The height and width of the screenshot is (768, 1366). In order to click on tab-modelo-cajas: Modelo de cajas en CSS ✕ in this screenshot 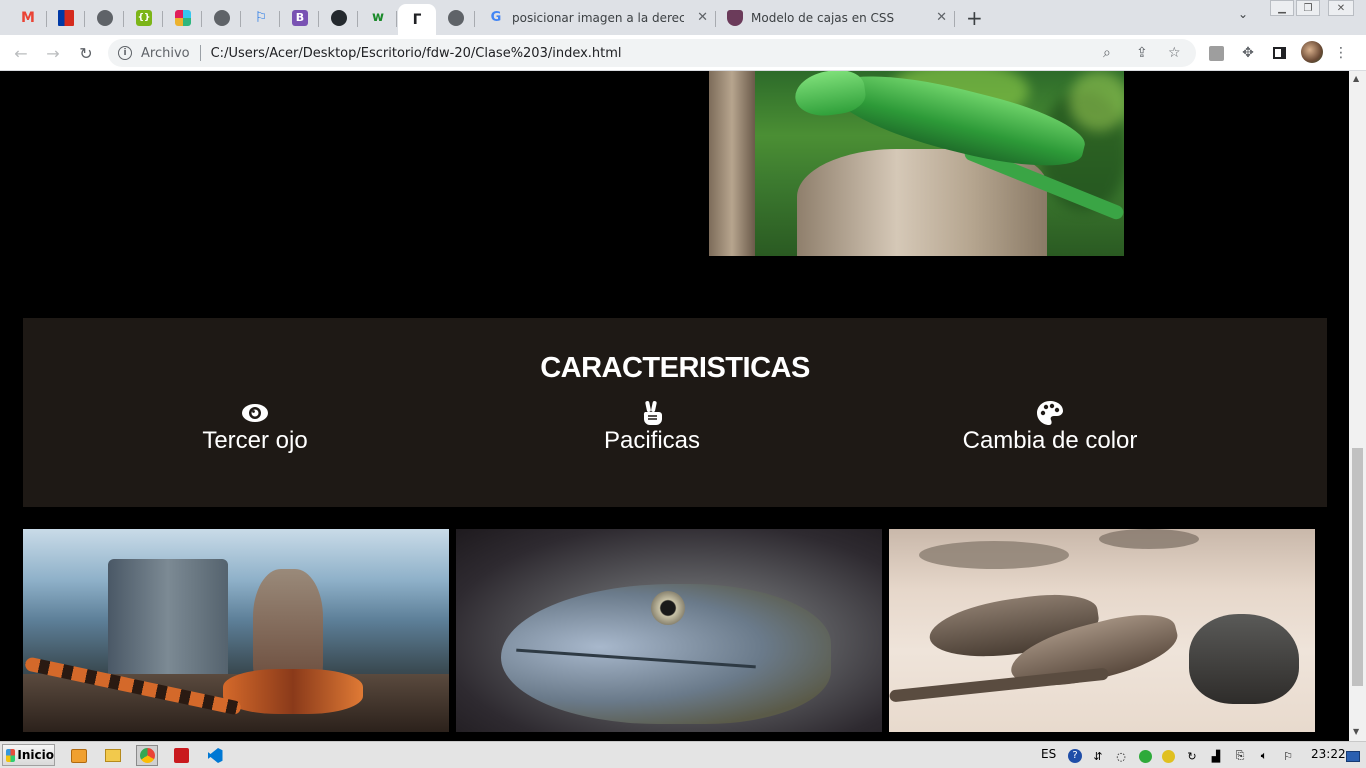, I will do `click(836, 17)`.